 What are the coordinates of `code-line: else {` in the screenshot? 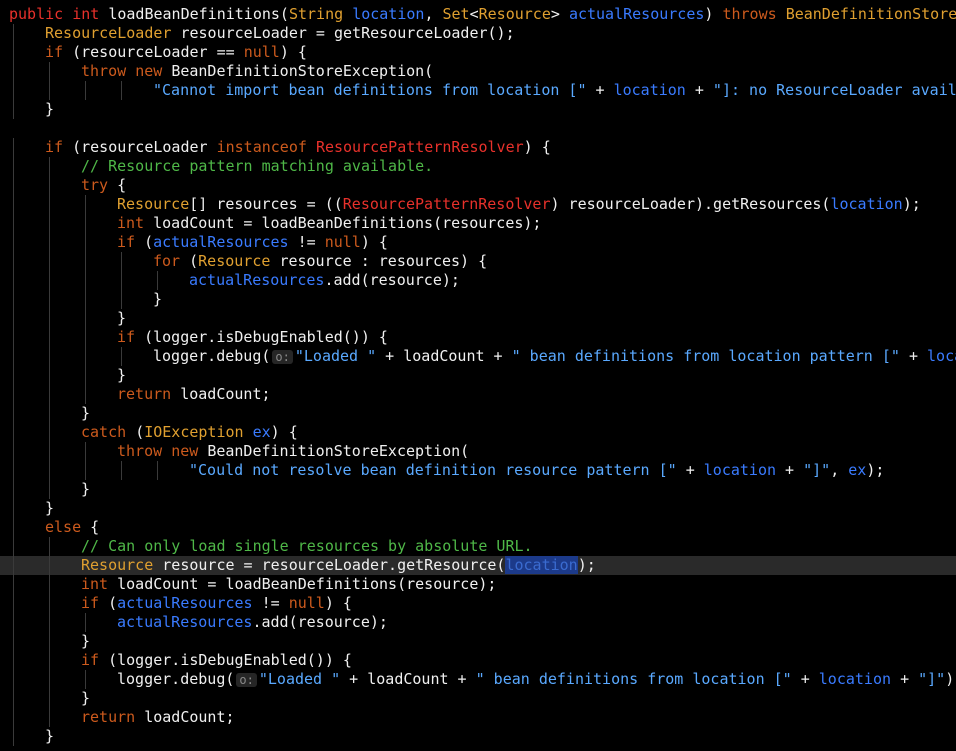 It's located at (478, 527).